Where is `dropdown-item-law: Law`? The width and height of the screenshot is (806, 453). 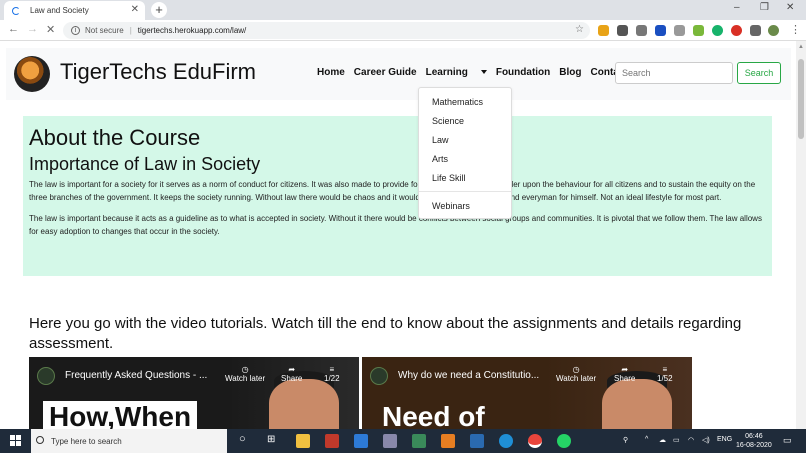 dropdown-item-law: Law is located at coordinates (440, 140).